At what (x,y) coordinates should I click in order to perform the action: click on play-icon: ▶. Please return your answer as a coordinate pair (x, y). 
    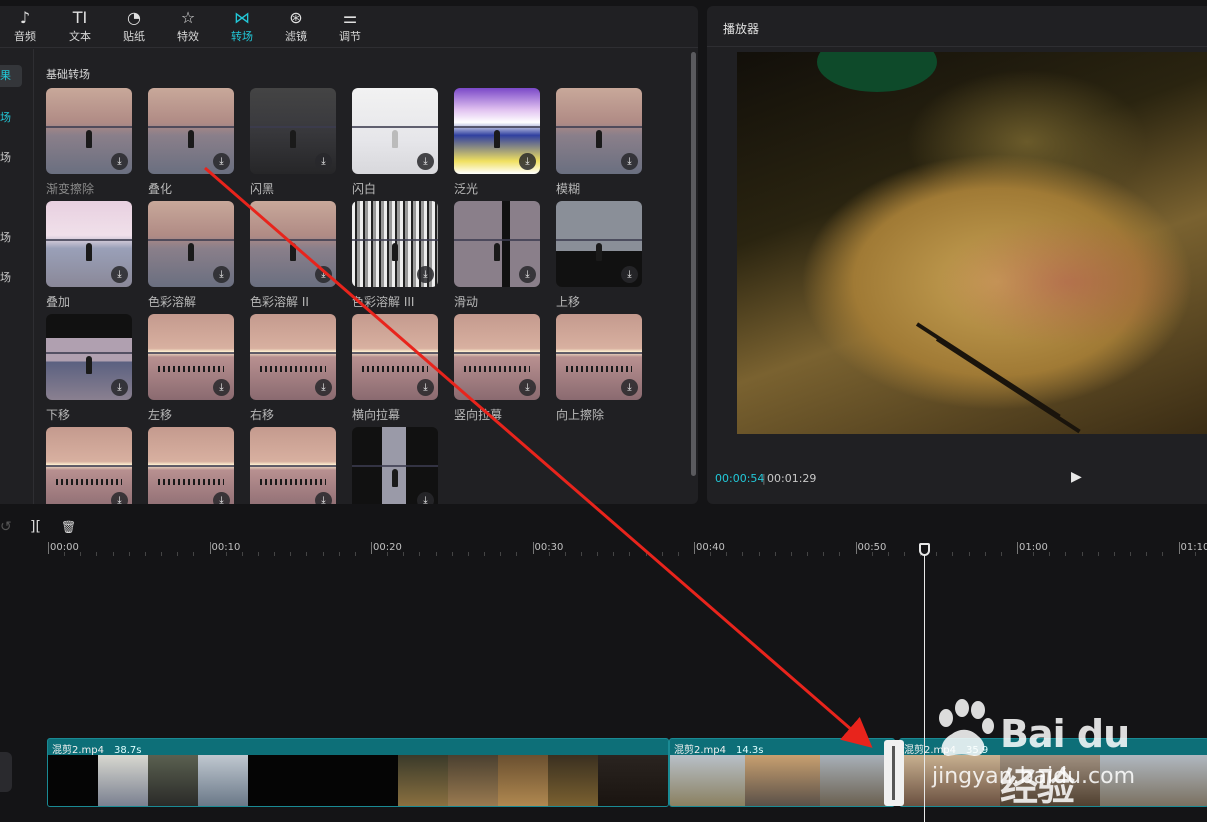
    Looking at the image, I should click on (1079, 477).